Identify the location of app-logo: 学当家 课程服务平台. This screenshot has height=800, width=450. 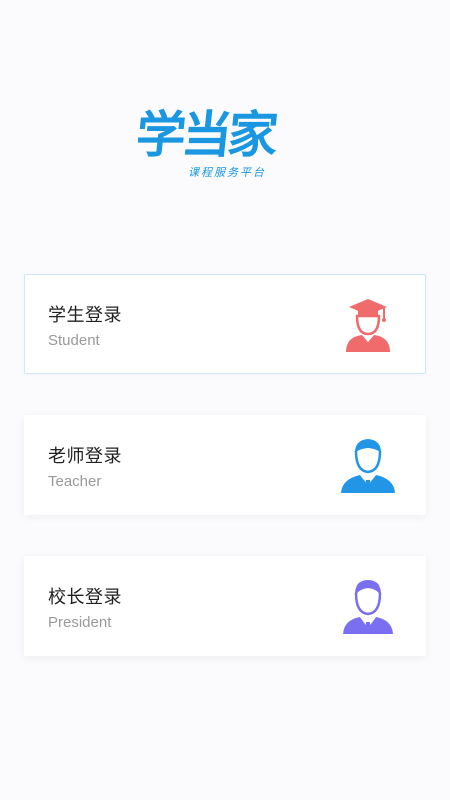
(225, 142).